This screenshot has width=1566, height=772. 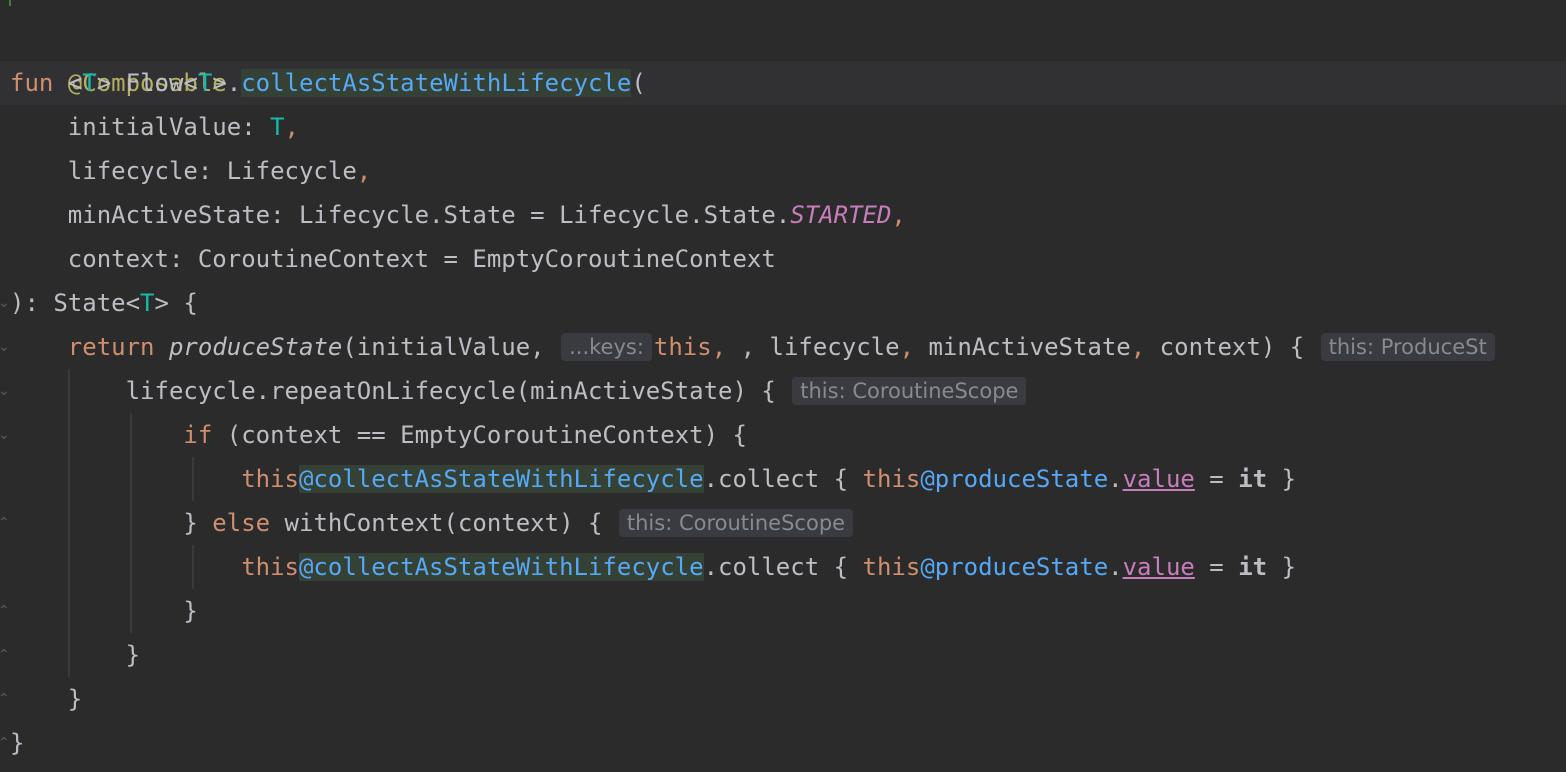 I want to click on inlay-hint-keys: ...keys:, so click(x=606, y=347).